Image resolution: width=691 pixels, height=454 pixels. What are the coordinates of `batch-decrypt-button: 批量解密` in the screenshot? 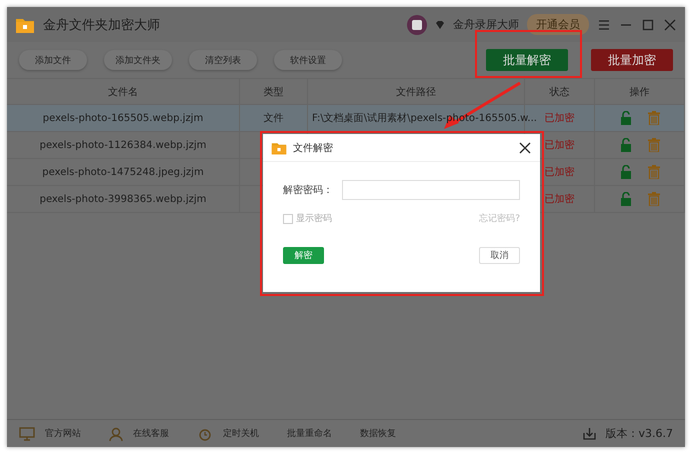 It's located at (527, 60).